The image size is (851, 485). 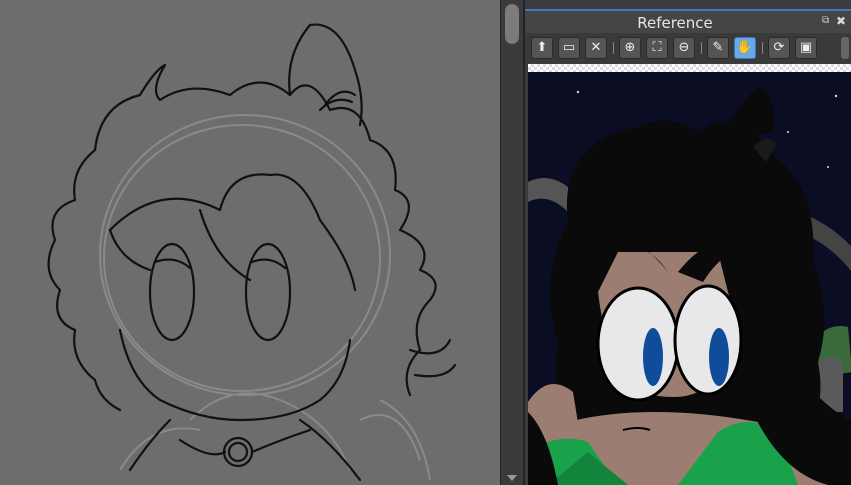 I want to click on eyedropper-icon: ✎, so click(x=718, y=48).